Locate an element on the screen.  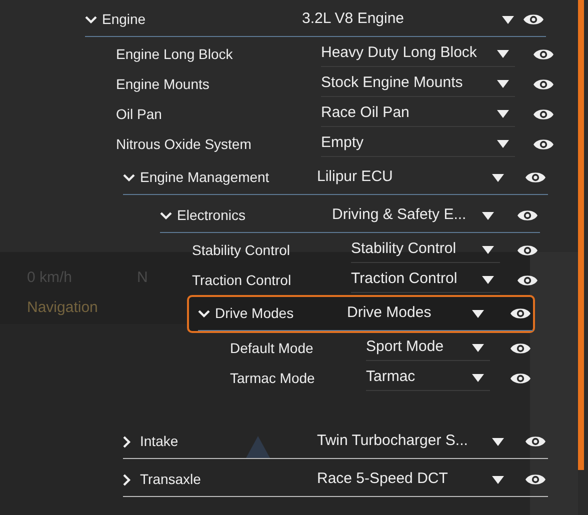
part-label: Stability Control is located at coordinates (241, 250).